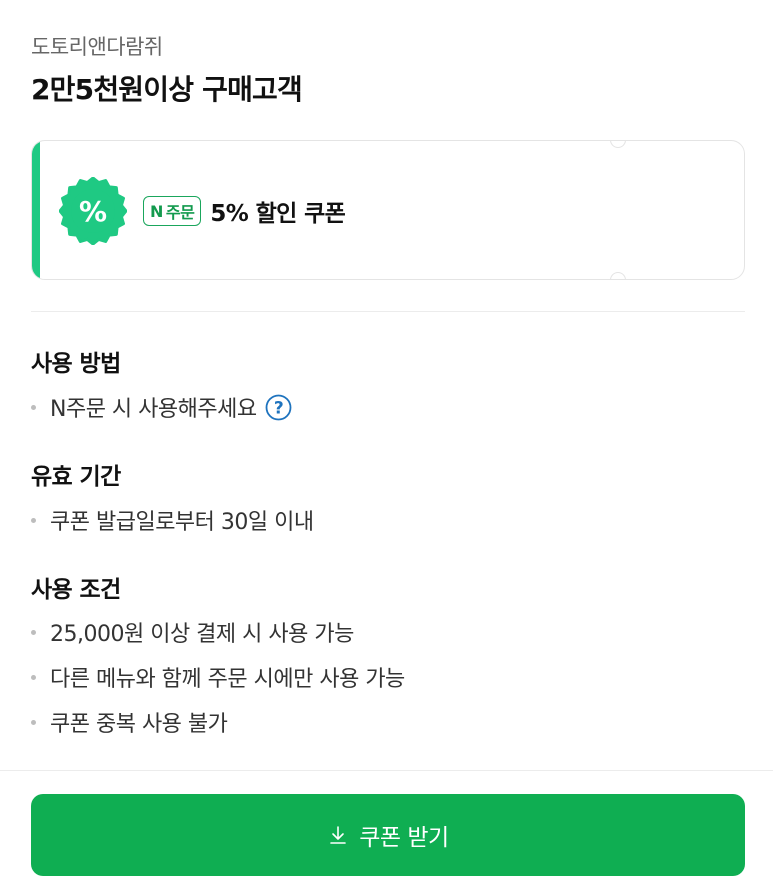  Describe the element at coordinates (180, 212) in the screenshot. I see `n-order-tag-text: 주문` at that location.